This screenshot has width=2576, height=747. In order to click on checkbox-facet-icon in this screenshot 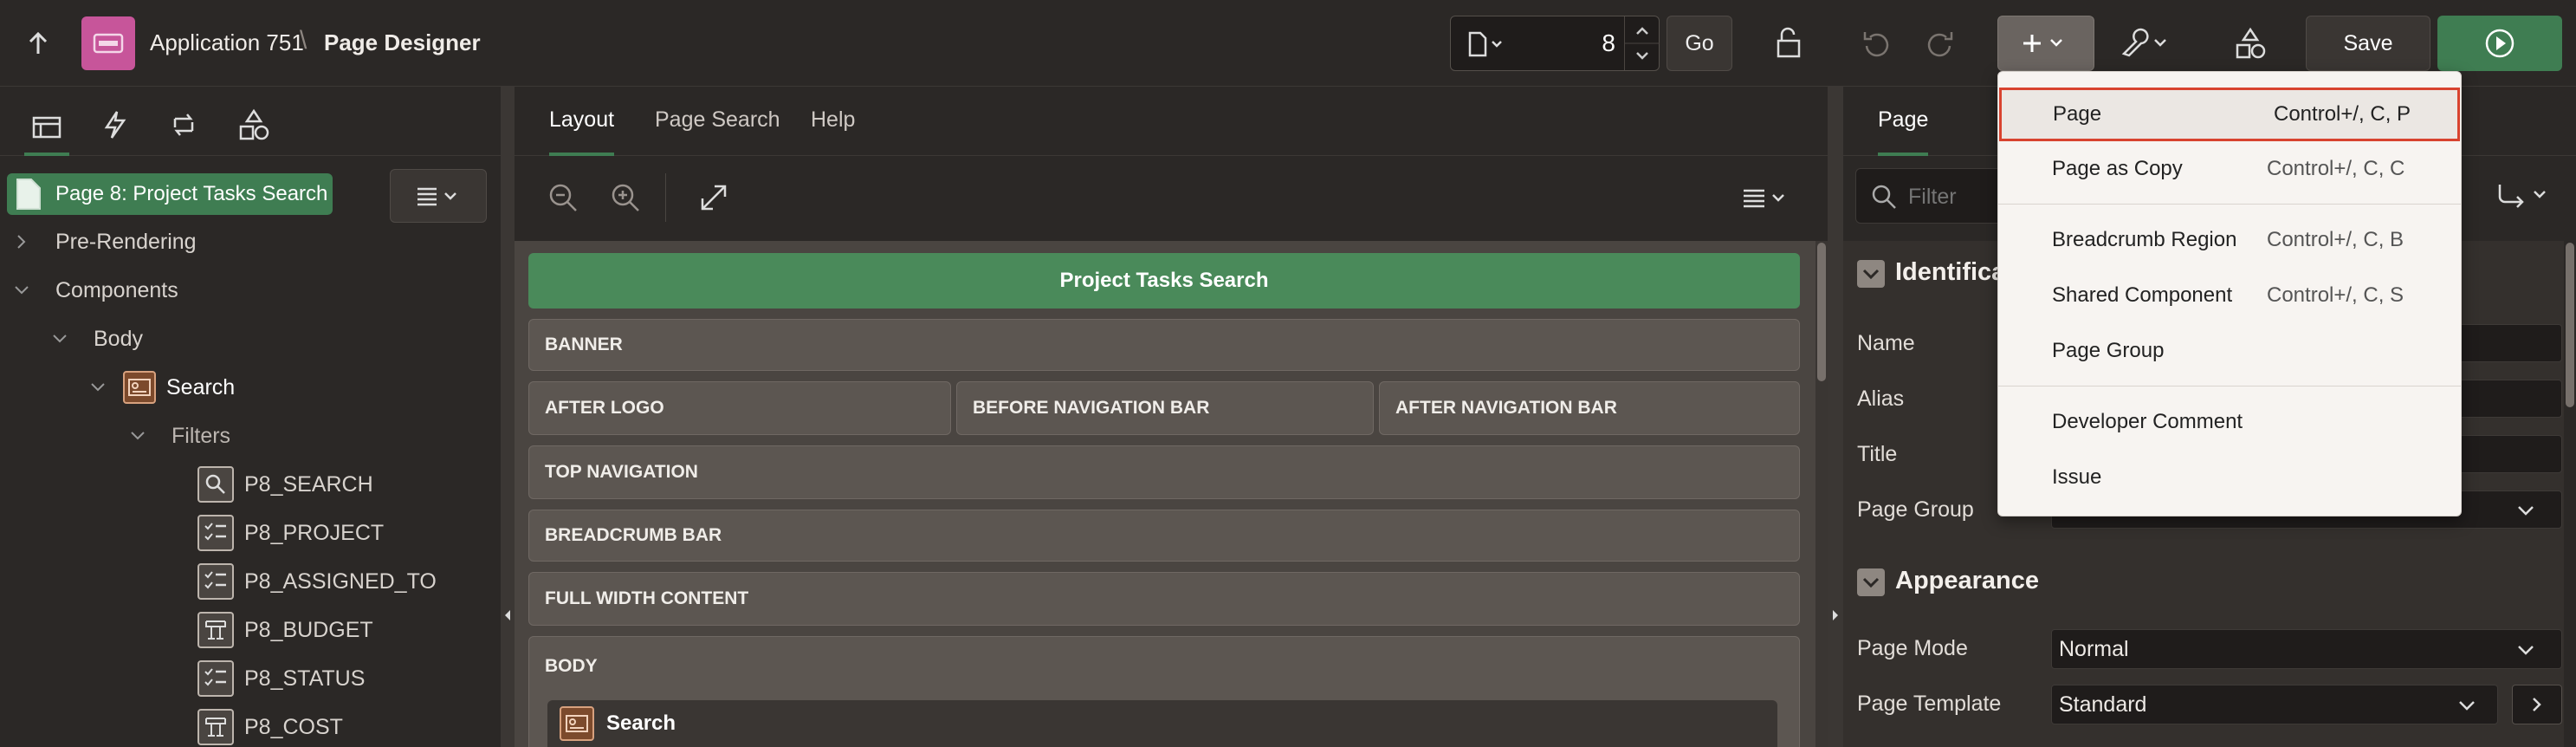, I will do `click(215, 533)`.